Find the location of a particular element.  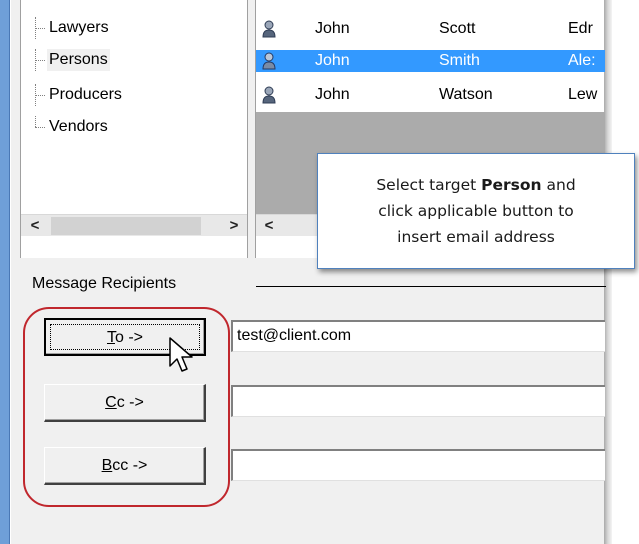

tree-item-label: Producers is located at coordinates (85, 94).